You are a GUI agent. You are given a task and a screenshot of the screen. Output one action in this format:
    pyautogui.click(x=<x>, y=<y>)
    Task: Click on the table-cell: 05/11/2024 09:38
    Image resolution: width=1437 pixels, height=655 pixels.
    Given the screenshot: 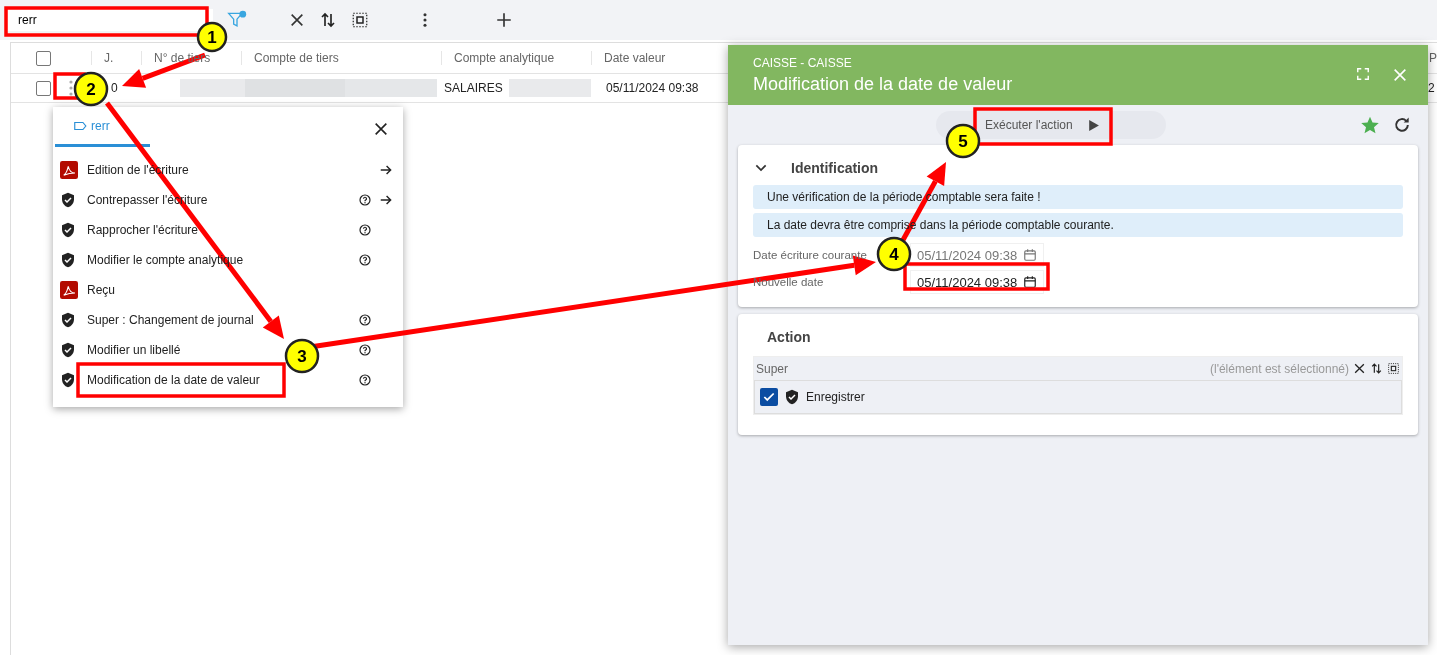 What is the action you would take?
    pyautogui.click(x=652, y=88)
    